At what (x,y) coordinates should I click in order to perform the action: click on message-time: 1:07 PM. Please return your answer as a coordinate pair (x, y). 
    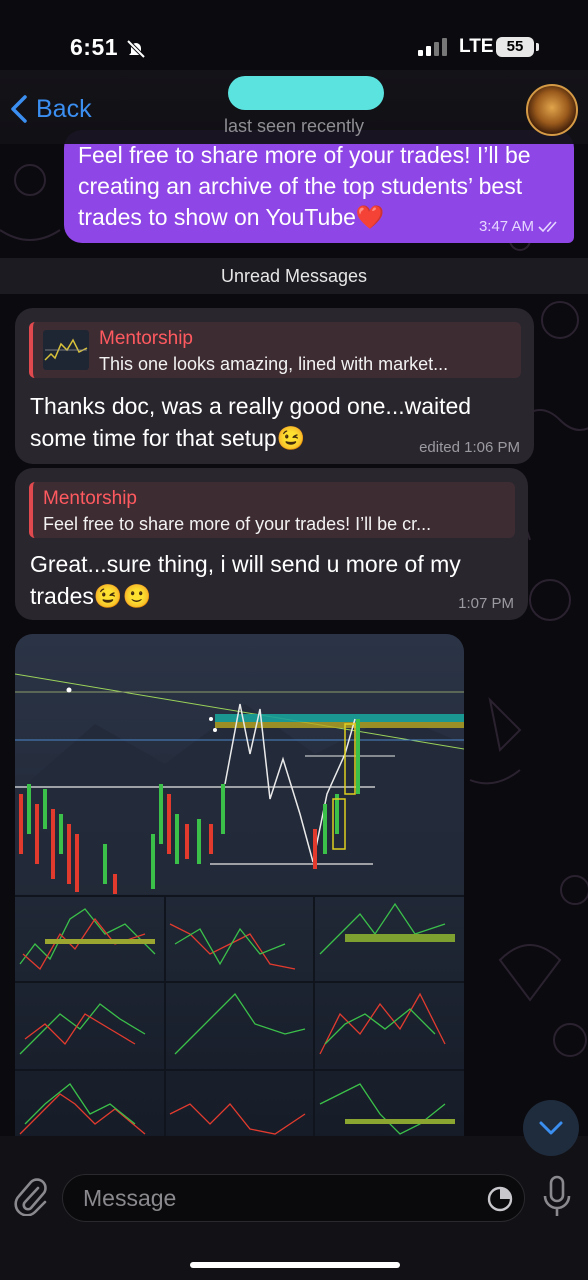
    Looking at the image, I should click on (486, 603).